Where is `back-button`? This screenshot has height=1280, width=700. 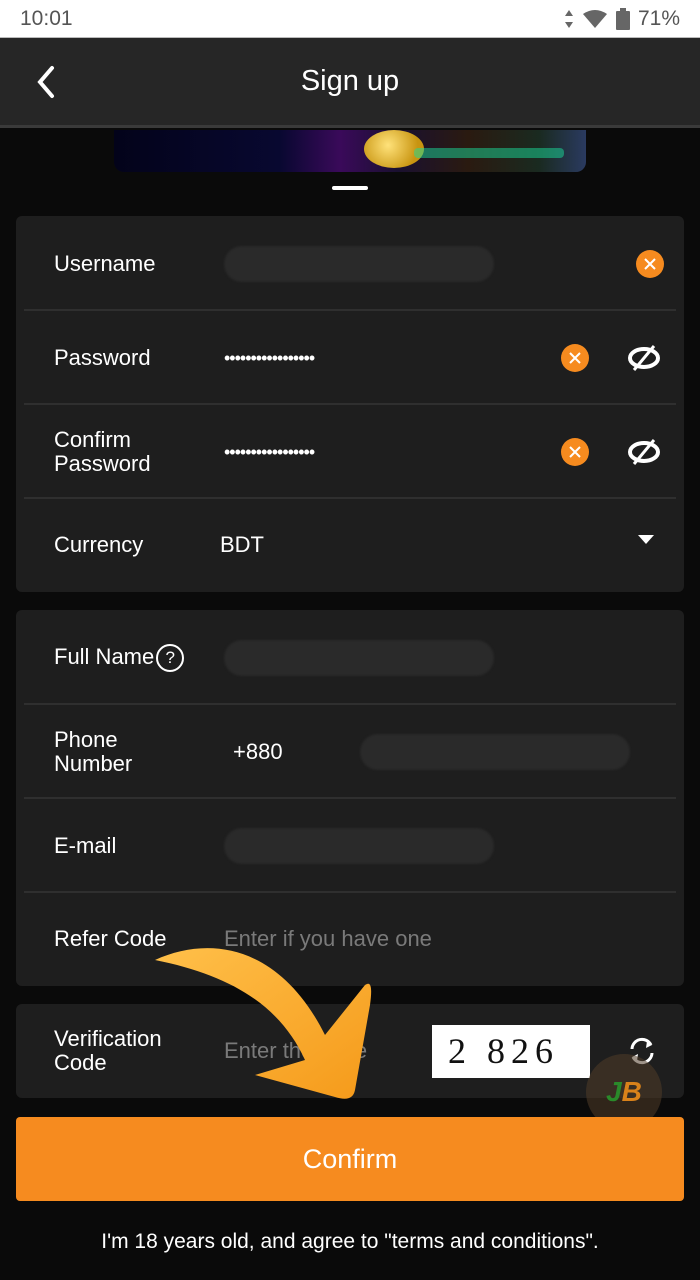 back-button is located at coordinates (48, 82).